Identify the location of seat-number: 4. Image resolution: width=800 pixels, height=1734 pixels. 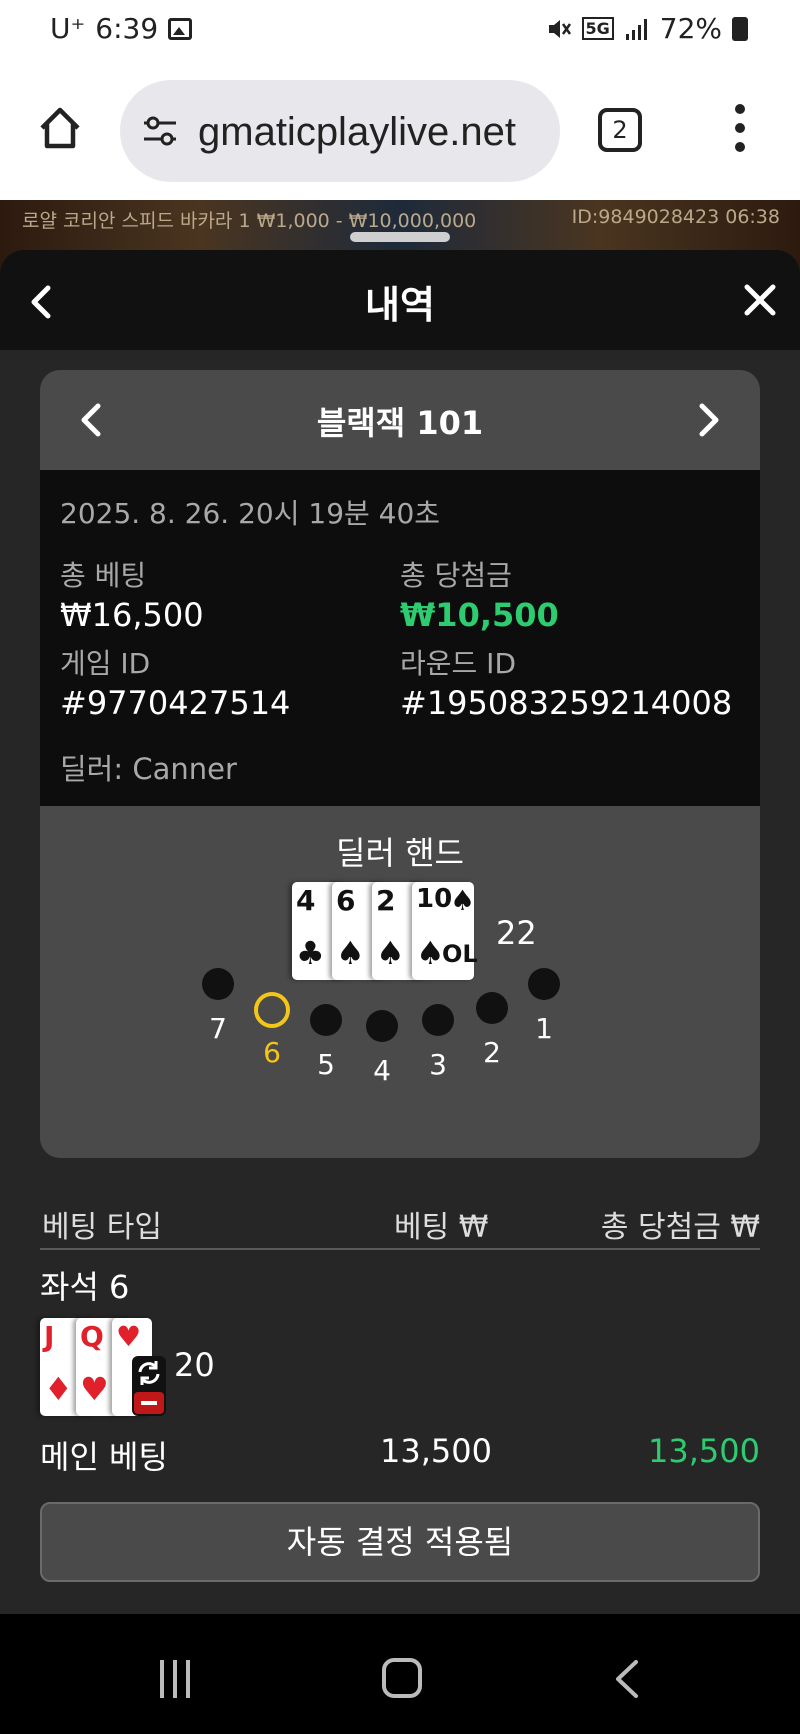
(382, 1070).